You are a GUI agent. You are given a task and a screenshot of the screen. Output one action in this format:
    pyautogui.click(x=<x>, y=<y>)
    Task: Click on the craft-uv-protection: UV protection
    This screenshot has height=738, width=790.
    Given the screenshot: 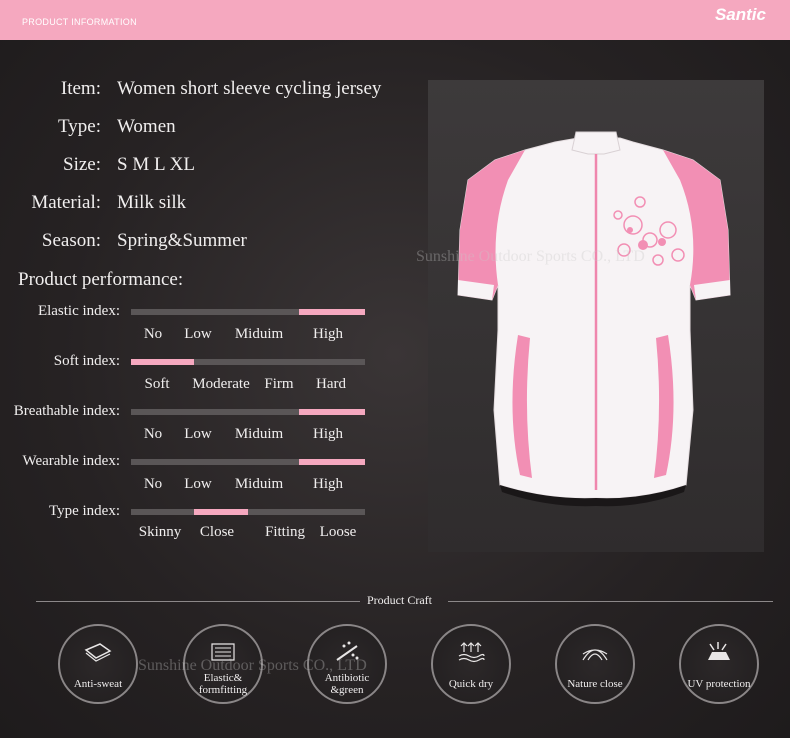 What is the action you would take?
    pyautogui.click(x=719, y=664)
    